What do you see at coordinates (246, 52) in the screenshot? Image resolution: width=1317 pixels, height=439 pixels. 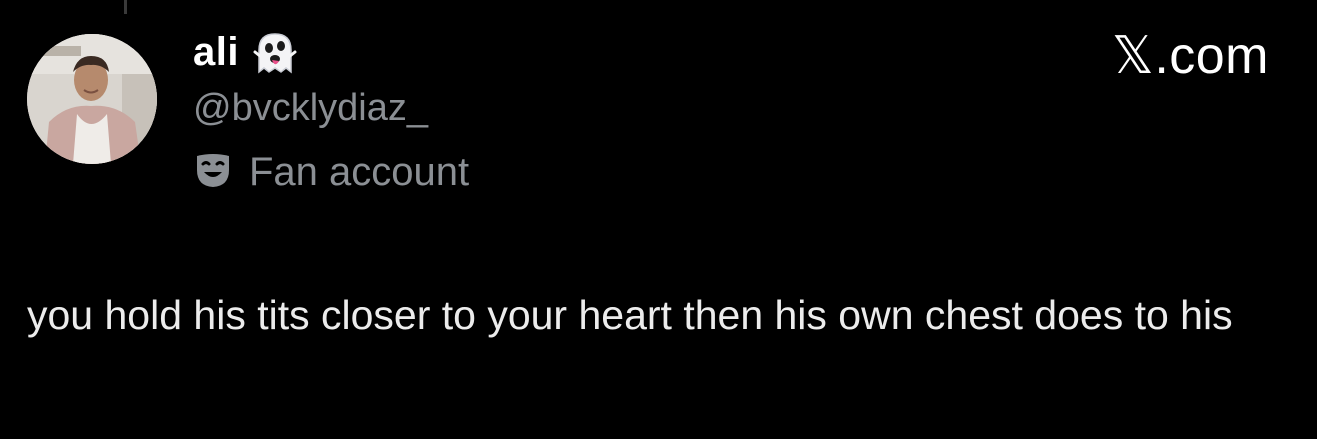 I see `author-name-row: ali` at bounding box center [246, 52].